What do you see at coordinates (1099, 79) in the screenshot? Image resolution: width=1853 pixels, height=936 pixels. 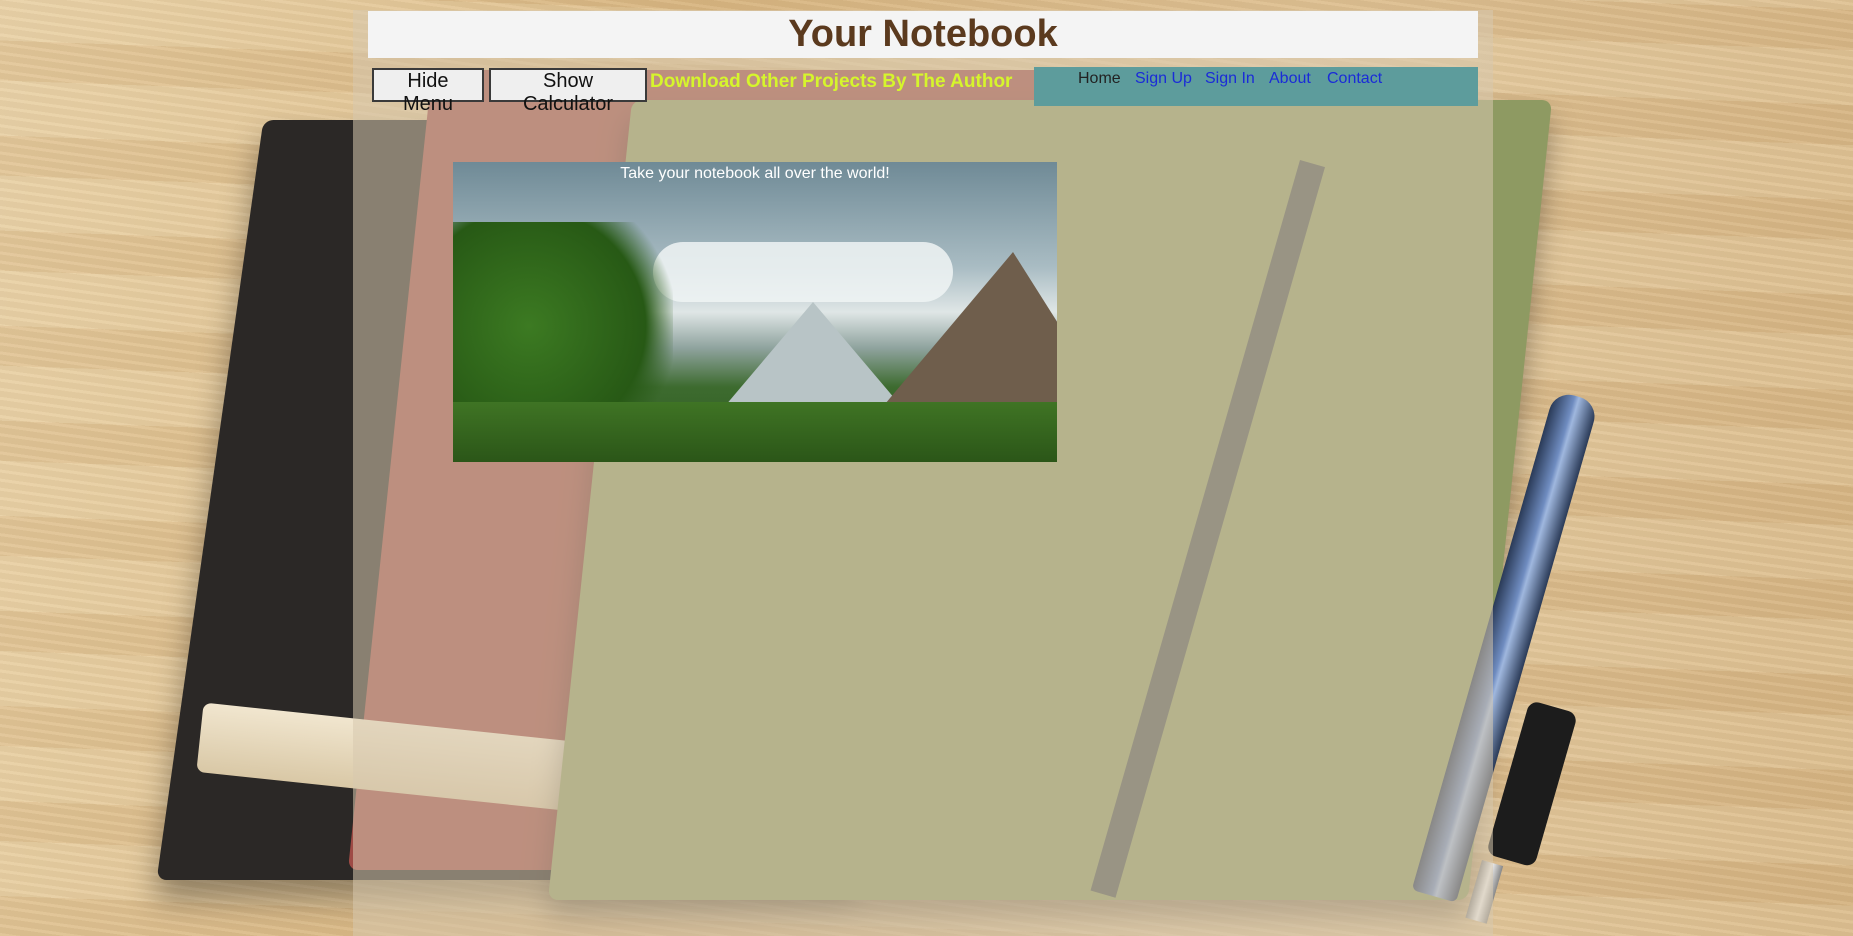 I see `nav-item-home: Home` at bounding box center [1099, 79].